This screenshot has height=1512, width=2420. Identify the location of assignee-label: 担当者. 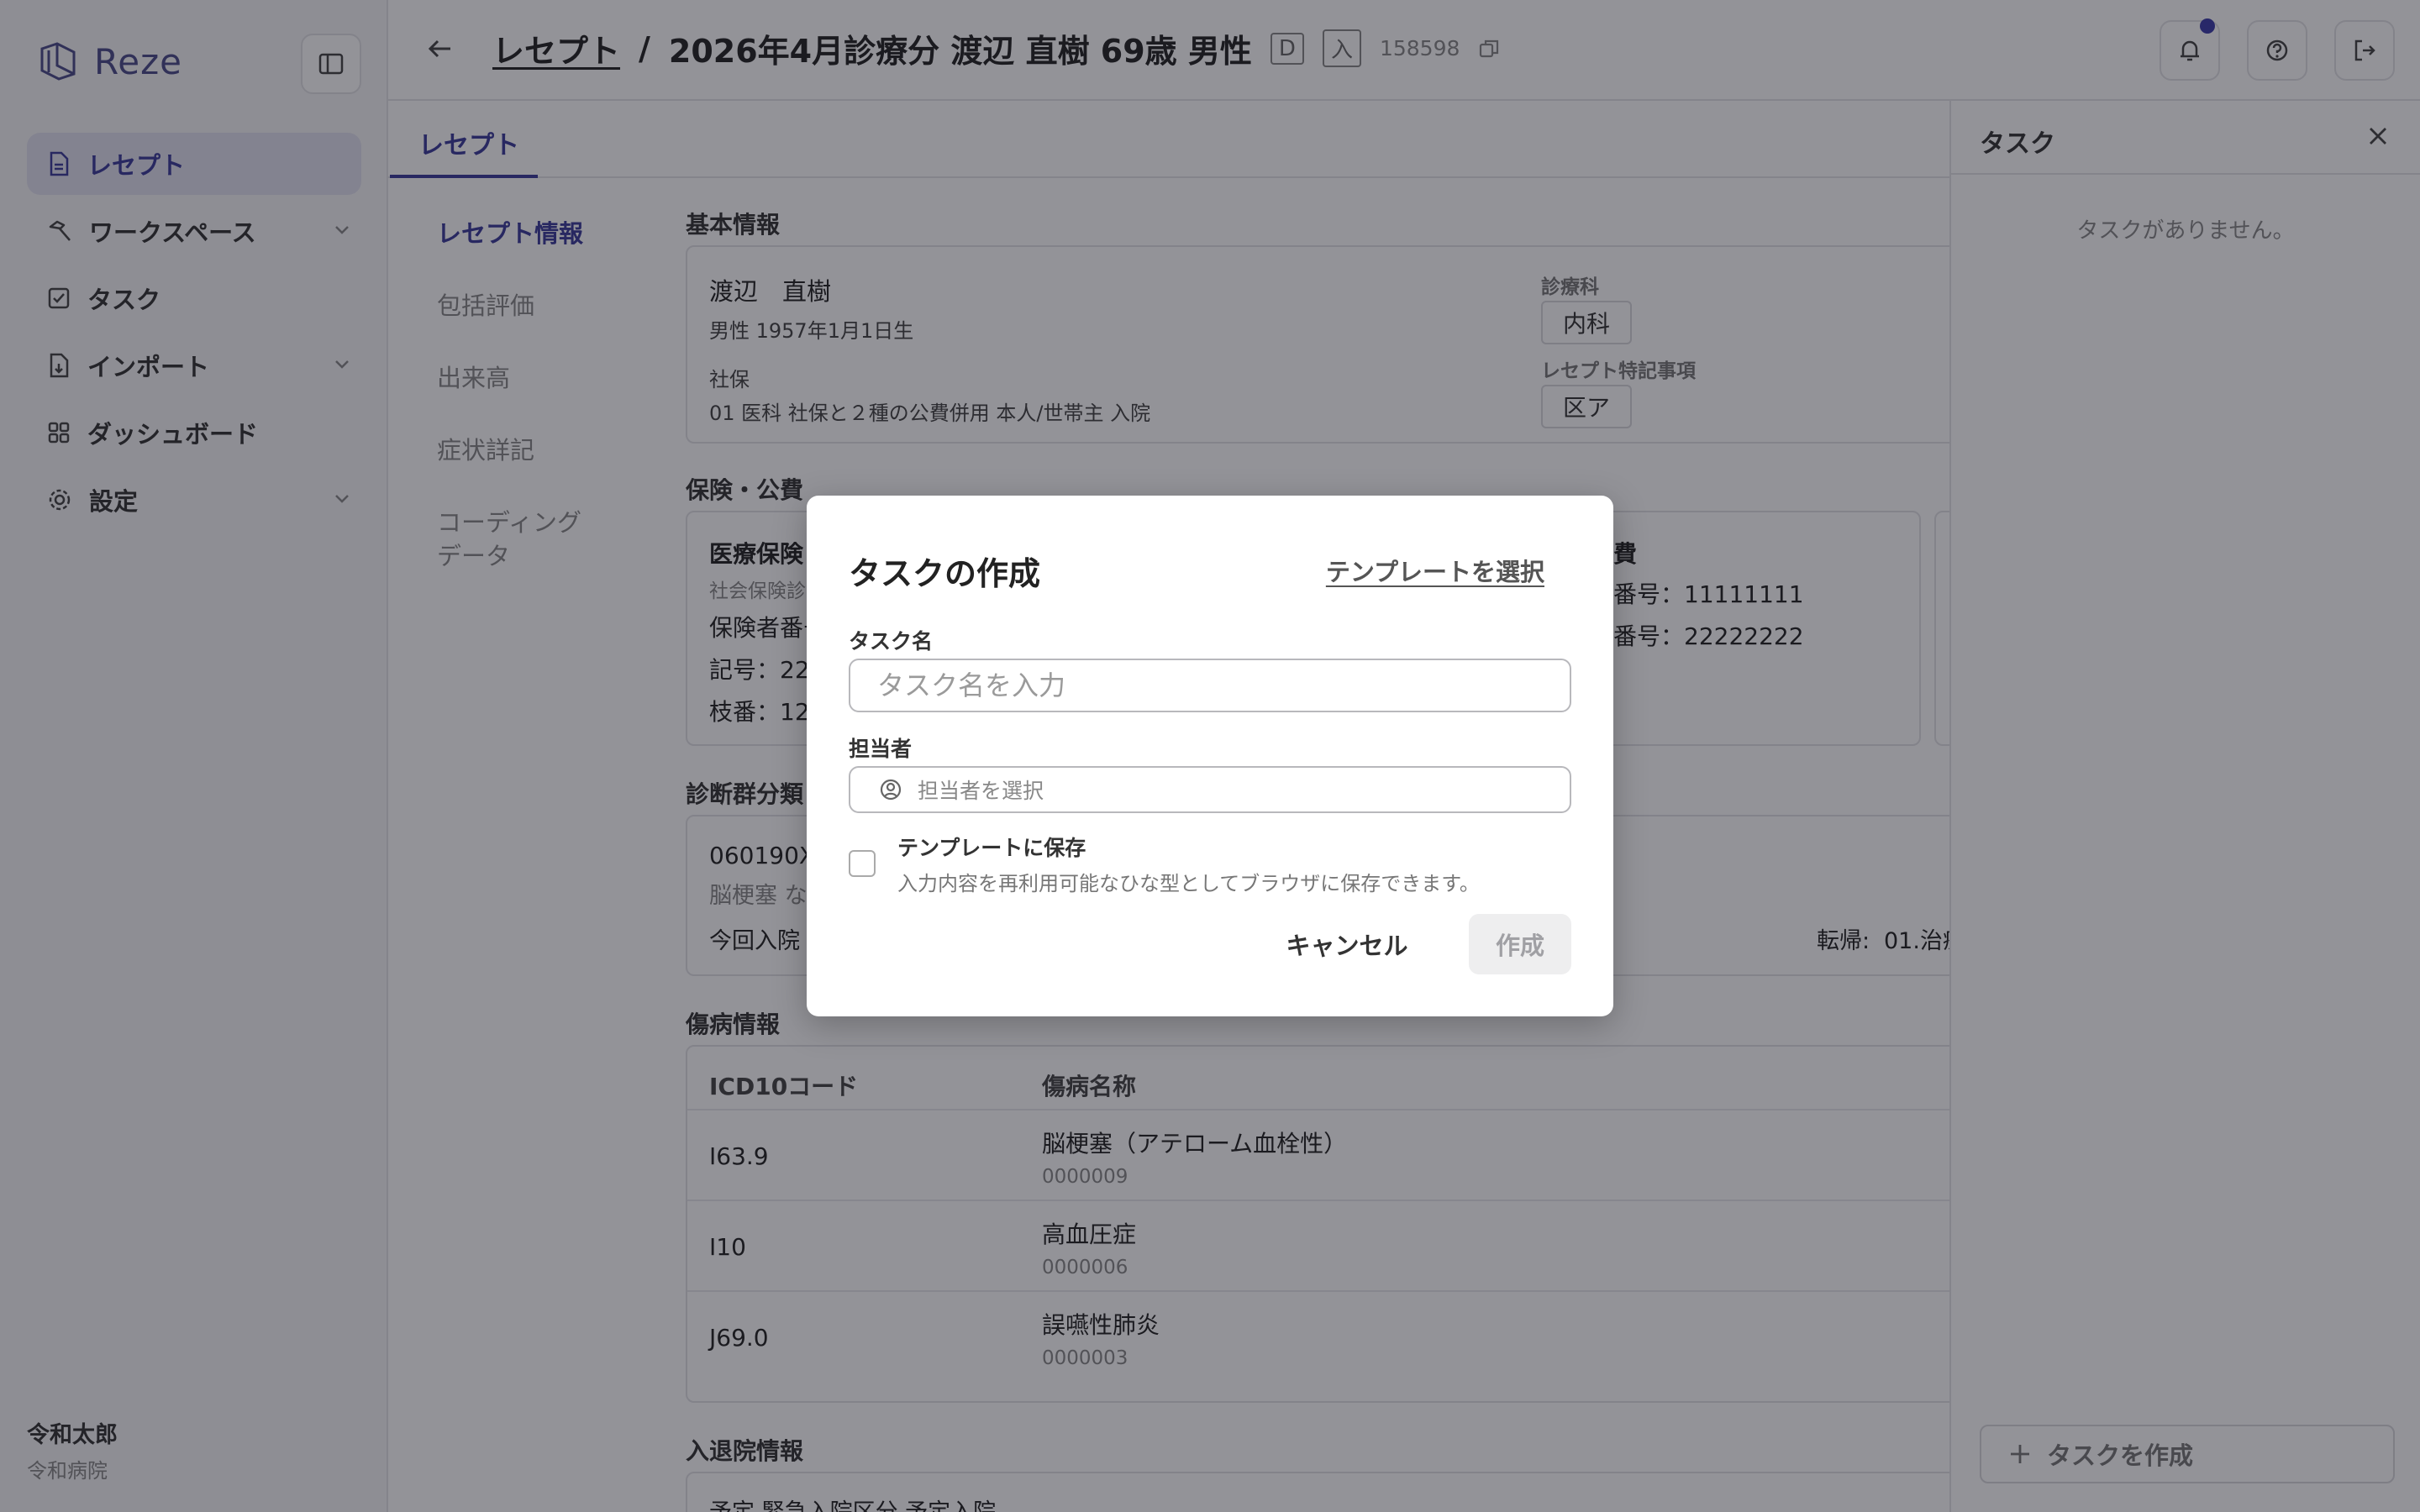
(881, 749).